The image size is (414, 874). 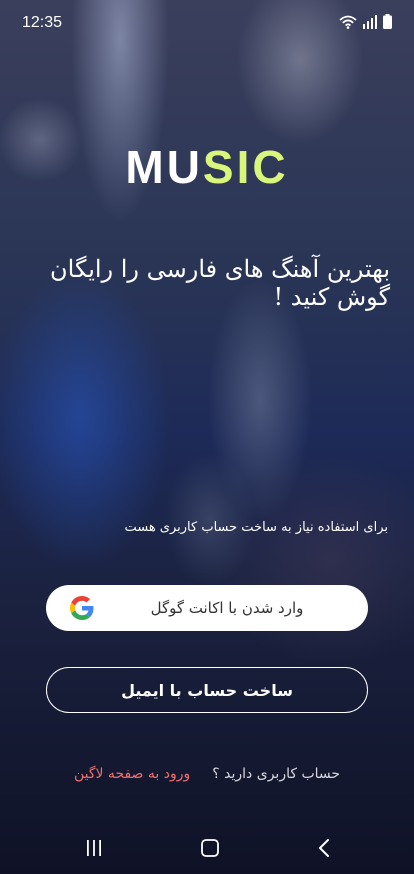 I want to click on logo-text-part2: SIC, so click(x=245, y=167).